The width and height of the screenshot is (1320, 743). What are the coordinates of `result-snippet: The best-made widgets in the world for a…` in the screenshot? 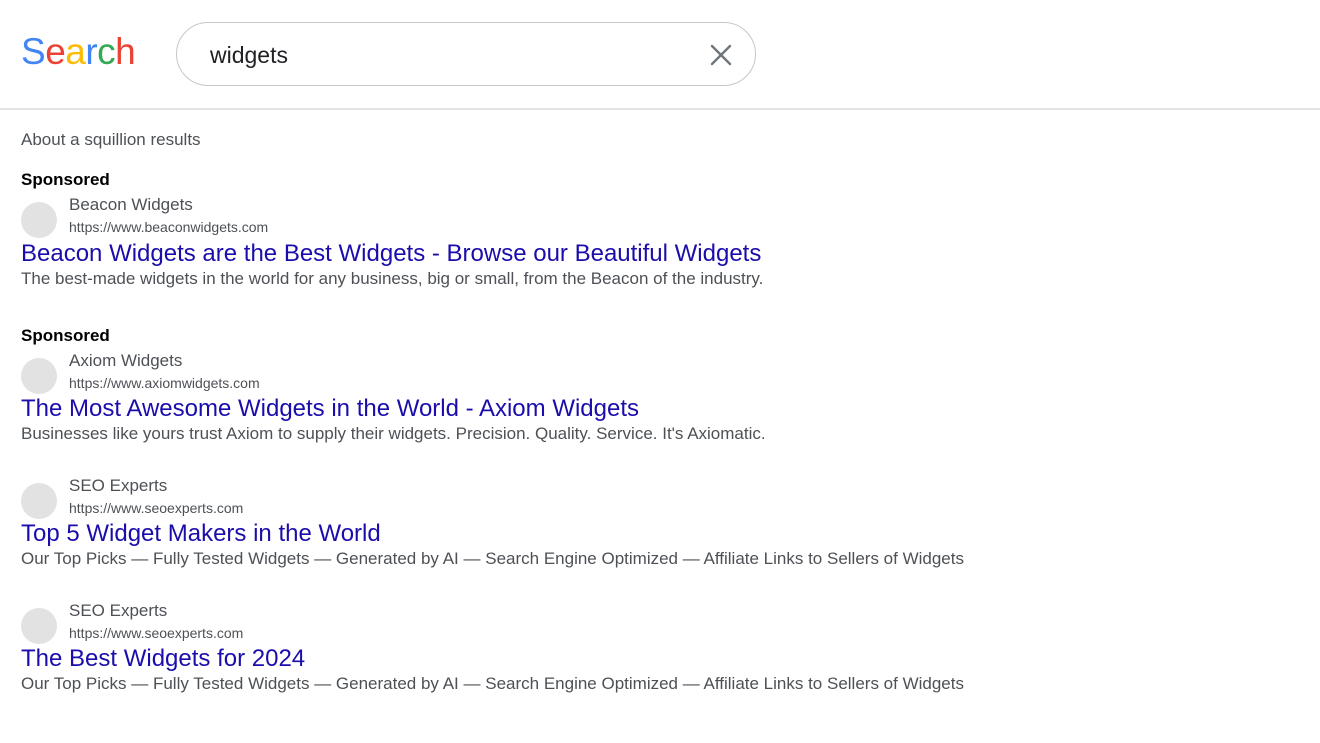 It's located at (392, 278).